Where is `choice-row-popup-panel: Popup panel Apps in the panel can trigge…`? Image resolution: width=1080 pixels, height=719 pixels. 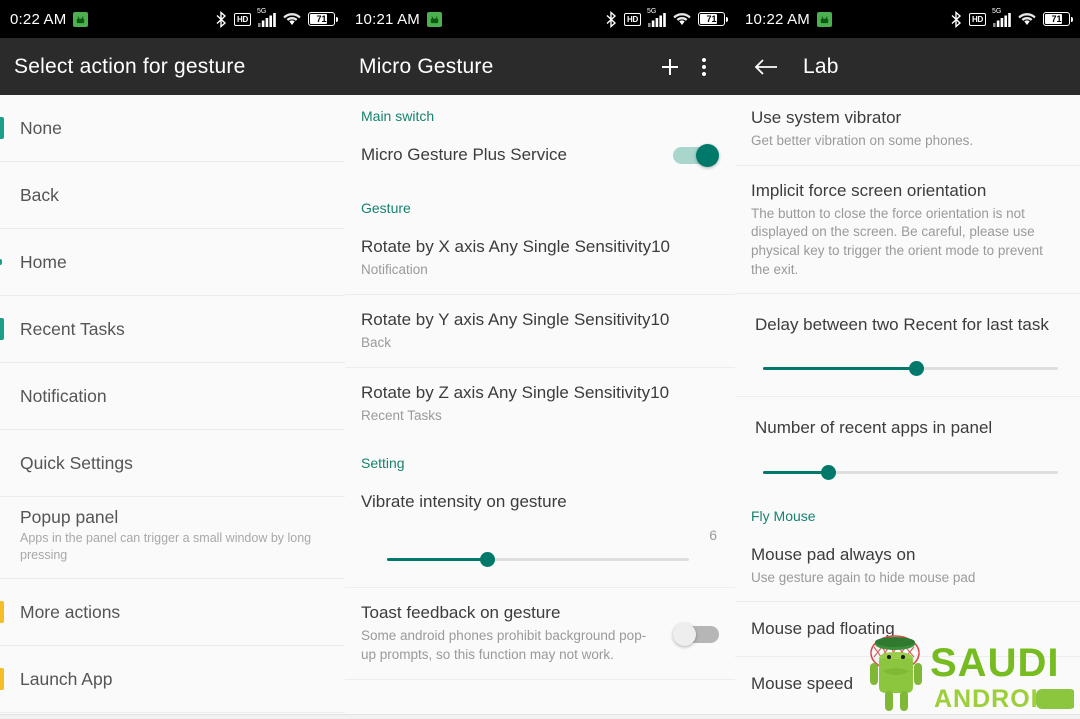 choice-row-popup-panel: Popup panel Apps in the panel can trigge… is located at coordinates (172, 538).